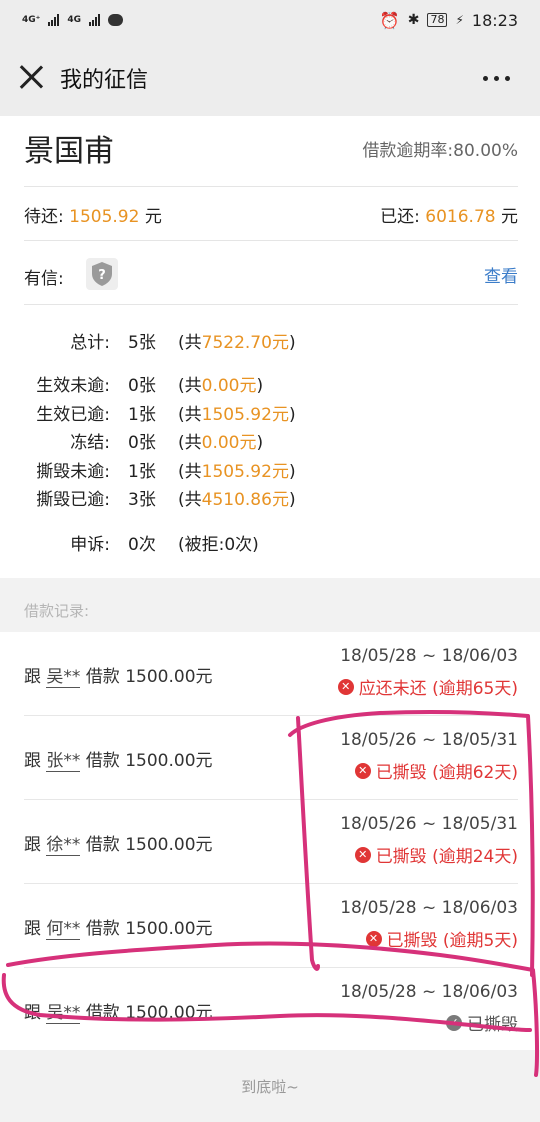 The image size is (540, 1122). What do you see at coordinates (485, 151) in the screenshot?
I see `overdue-rate-value: 80.00%` at bounding box center [485, 151].